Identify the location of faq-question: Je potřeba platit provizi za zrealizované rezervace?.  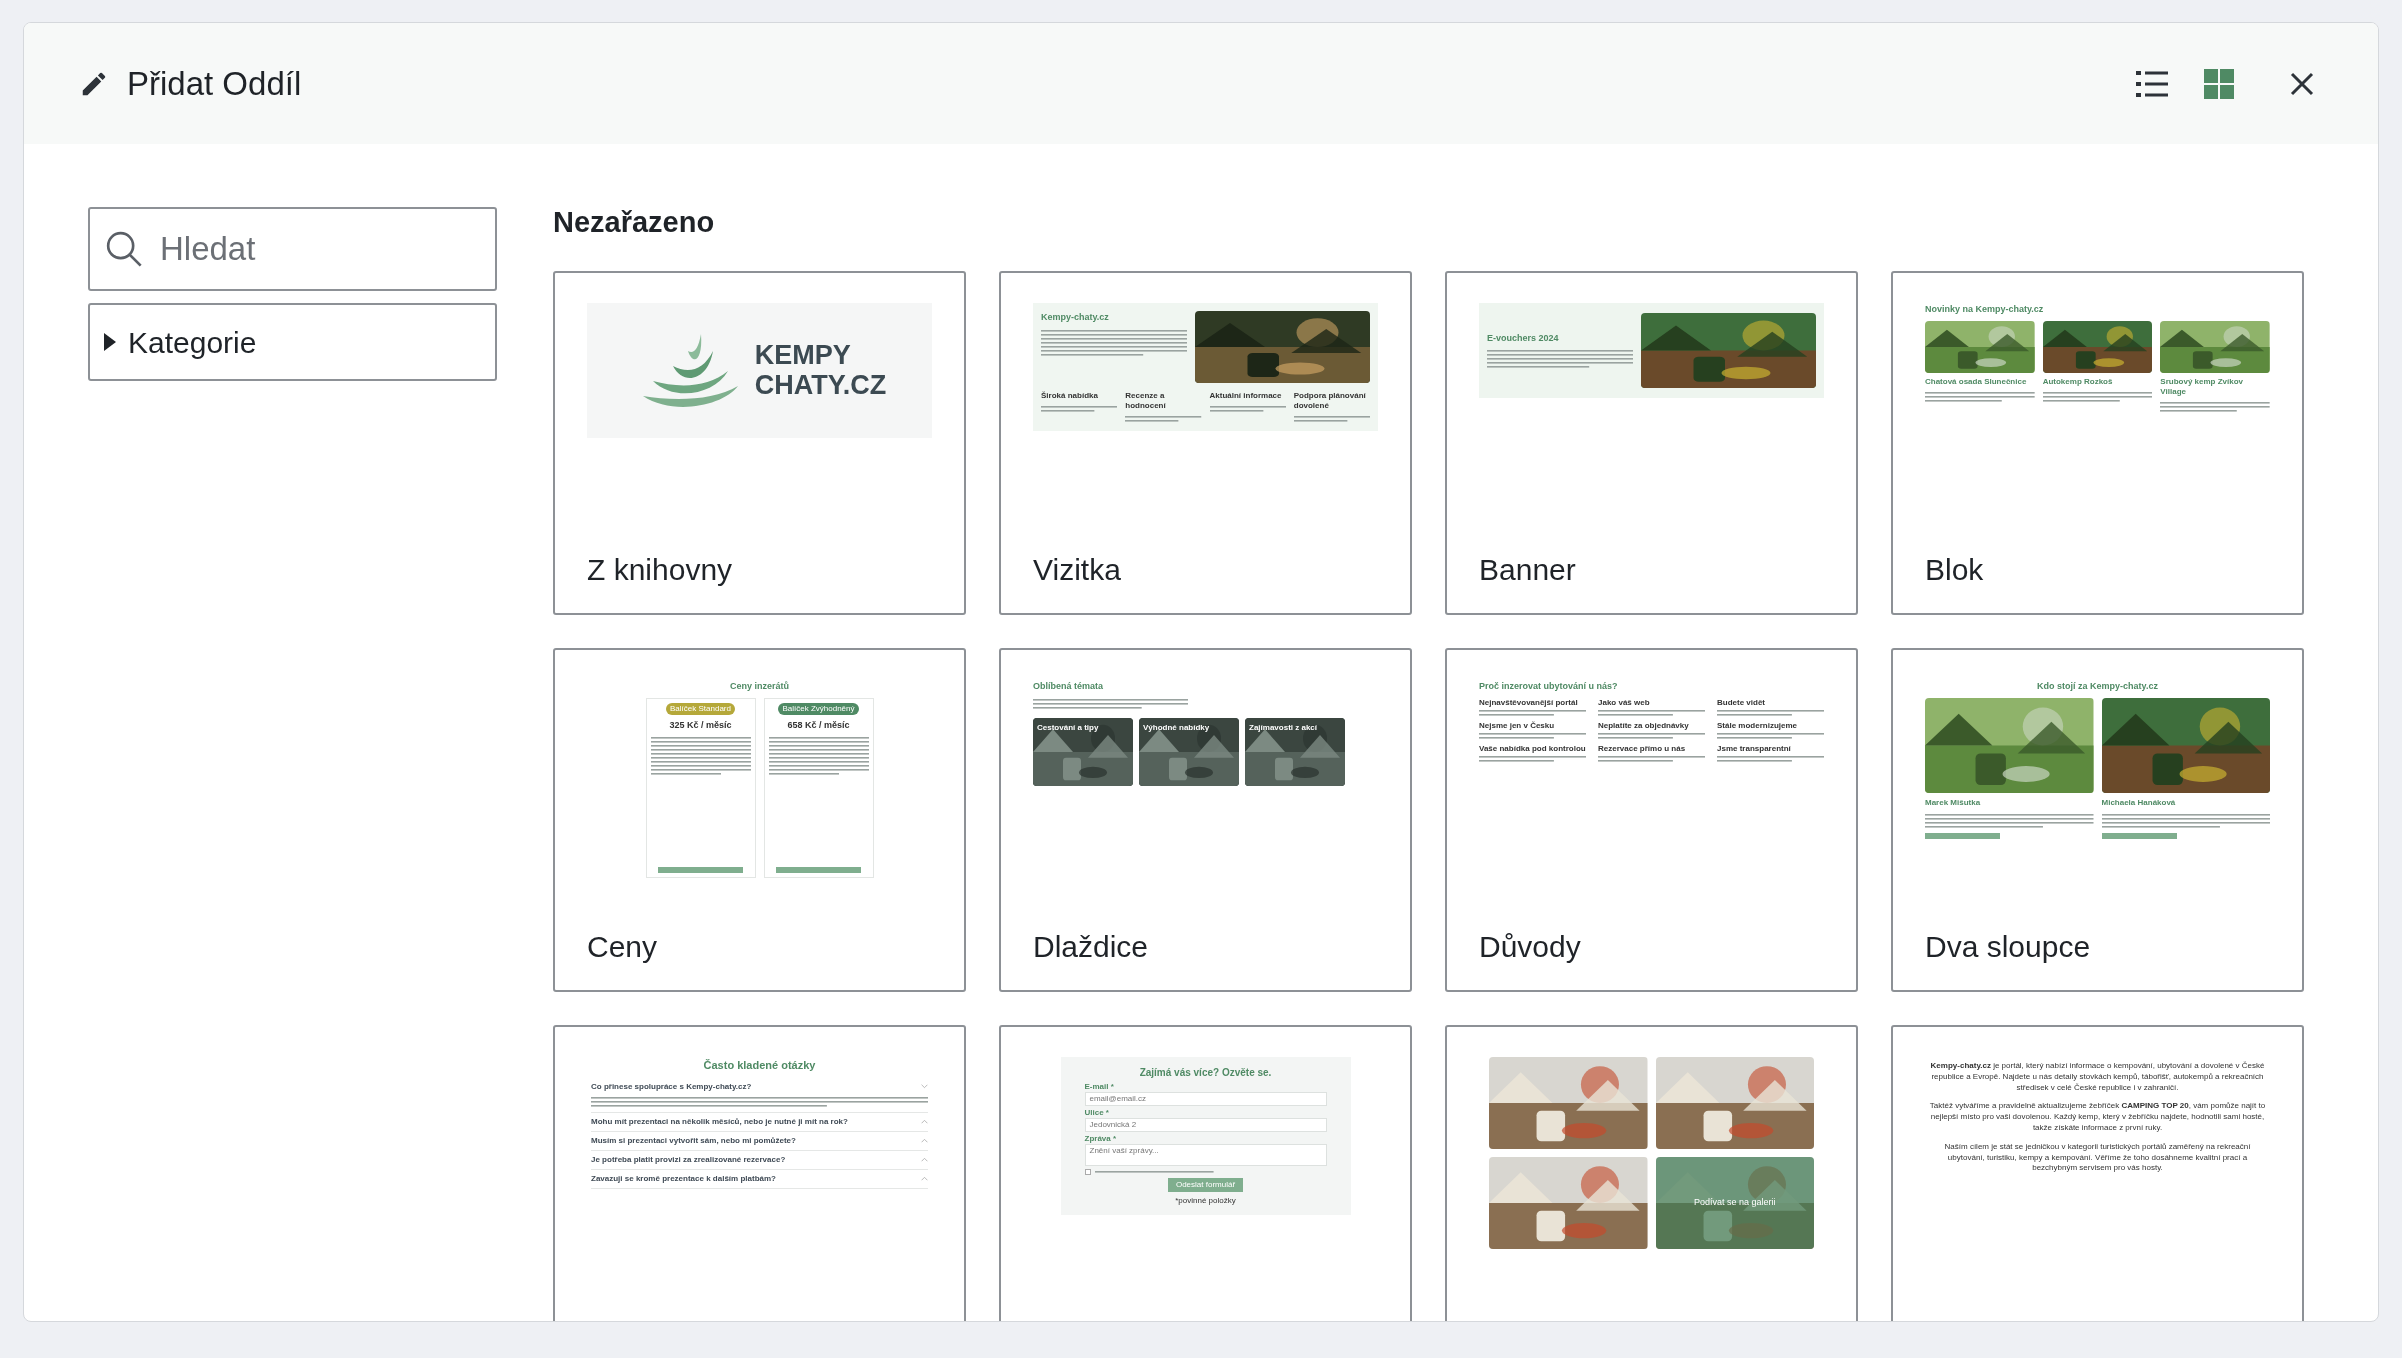
(688, 1159).